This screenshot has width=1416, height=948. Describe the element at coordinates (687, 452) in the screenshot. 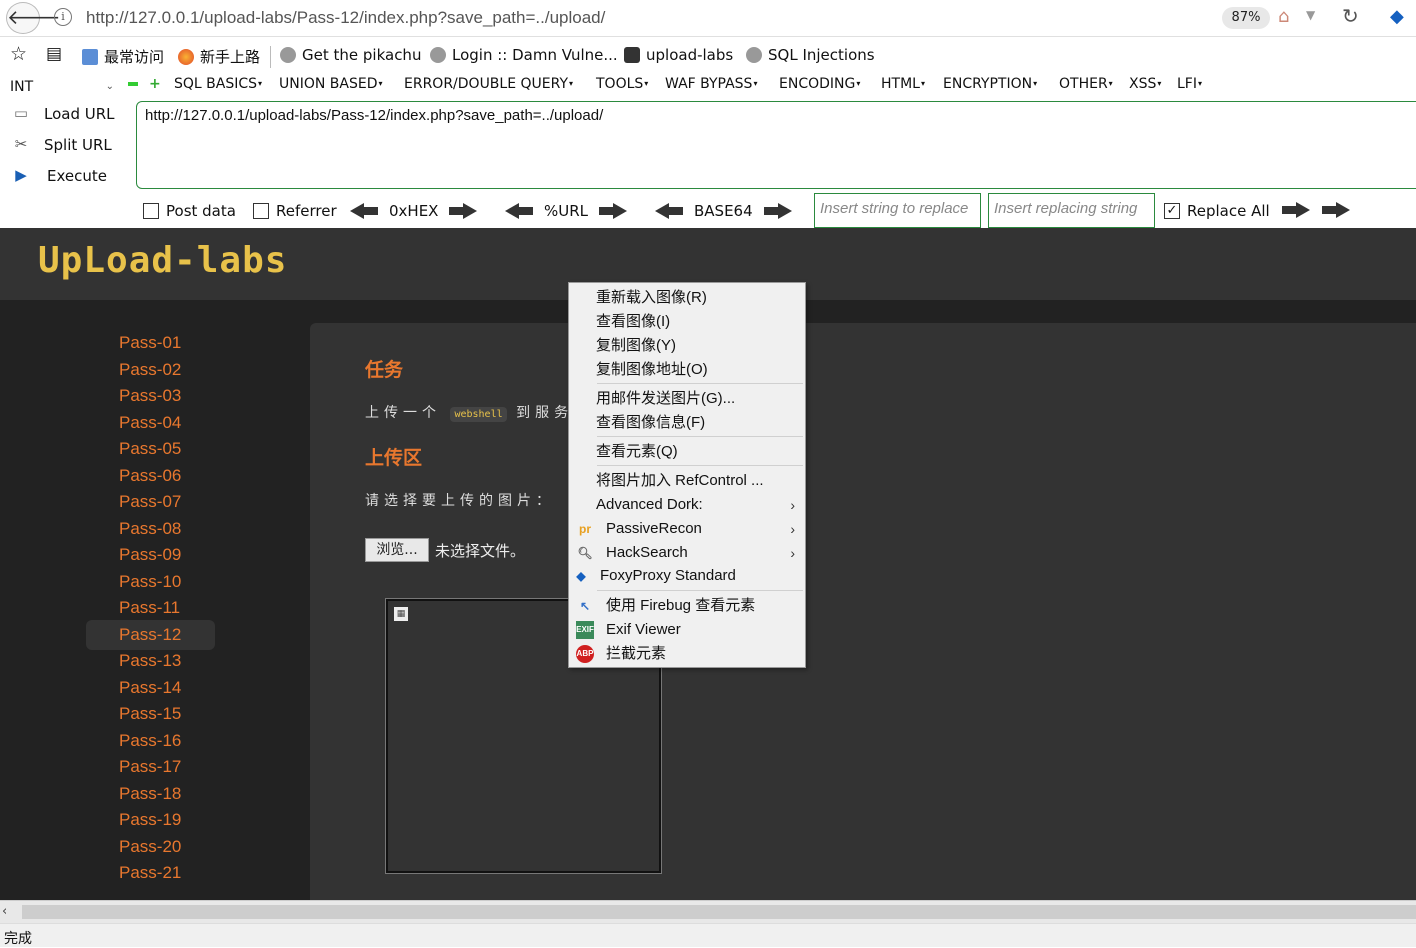

I see `menu-inspect-element: 查看元素(Q)` at that location.